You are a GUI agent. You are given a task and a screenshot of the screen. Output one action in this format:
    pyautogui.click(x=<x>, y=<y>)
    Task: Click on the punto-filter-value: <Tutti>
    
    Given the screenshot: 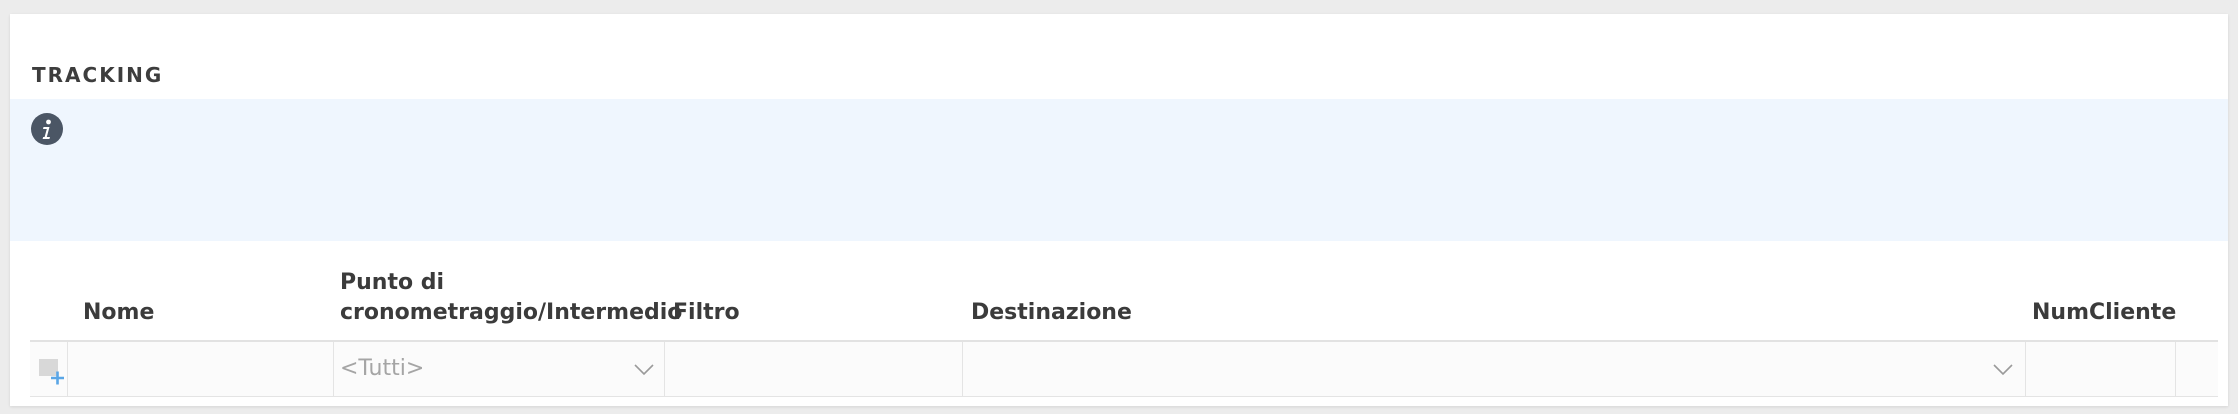 What is the action you would take?
    pyautogui.click(x=382, y=368)
    